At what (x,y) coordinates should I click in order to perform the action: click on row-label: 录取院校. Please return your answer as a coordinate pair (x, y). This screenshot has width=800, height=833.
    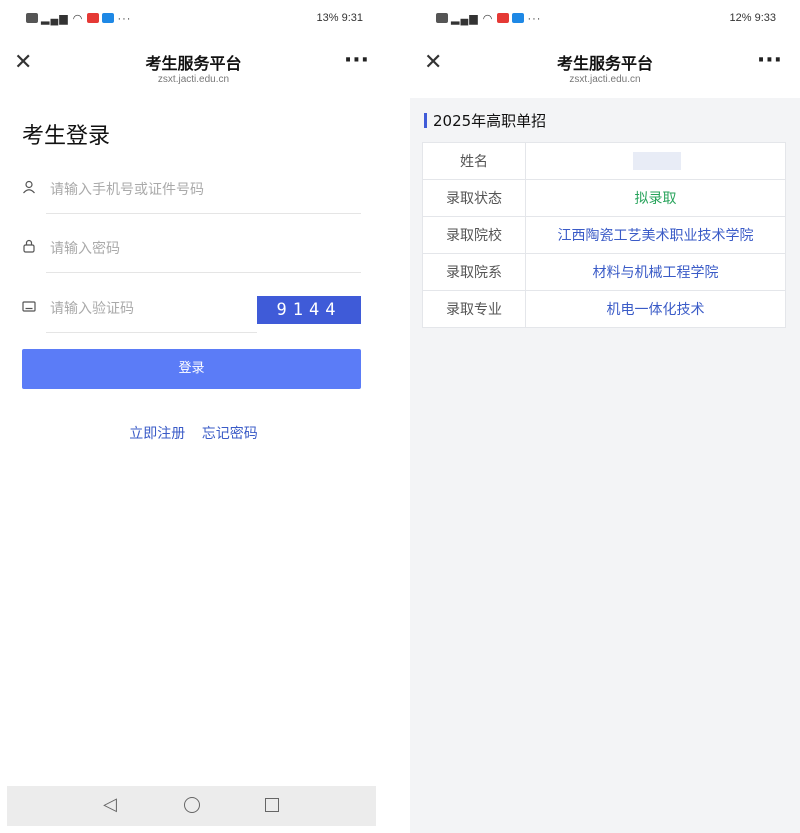
    Looking at the image, I should click on (474, 235).